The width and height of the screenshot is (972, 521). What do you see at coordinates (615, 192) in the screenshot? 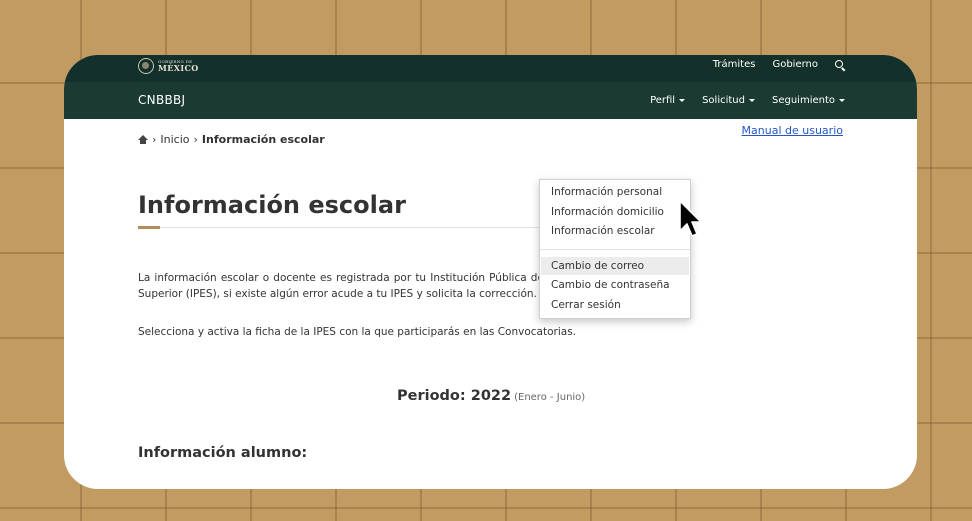
I see `menu-item-informacion-personal: Información personal` at bounding box center [615, 192].